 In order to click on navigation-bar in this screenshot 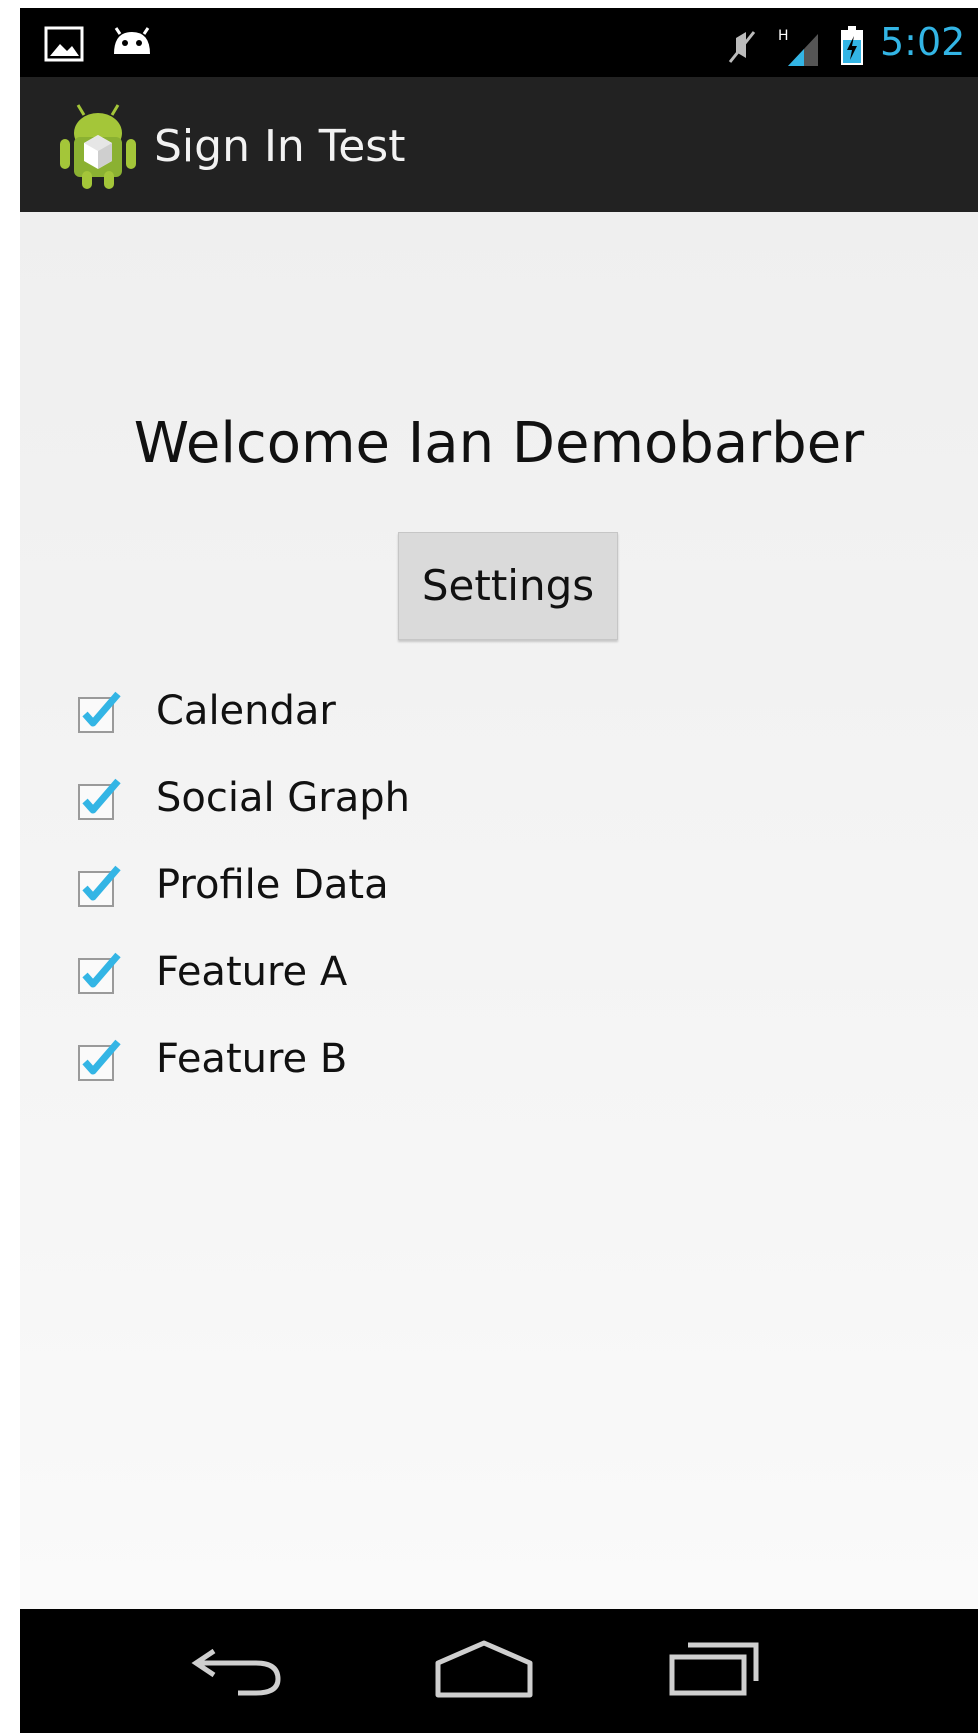, I will do `click(499, 1671)`.